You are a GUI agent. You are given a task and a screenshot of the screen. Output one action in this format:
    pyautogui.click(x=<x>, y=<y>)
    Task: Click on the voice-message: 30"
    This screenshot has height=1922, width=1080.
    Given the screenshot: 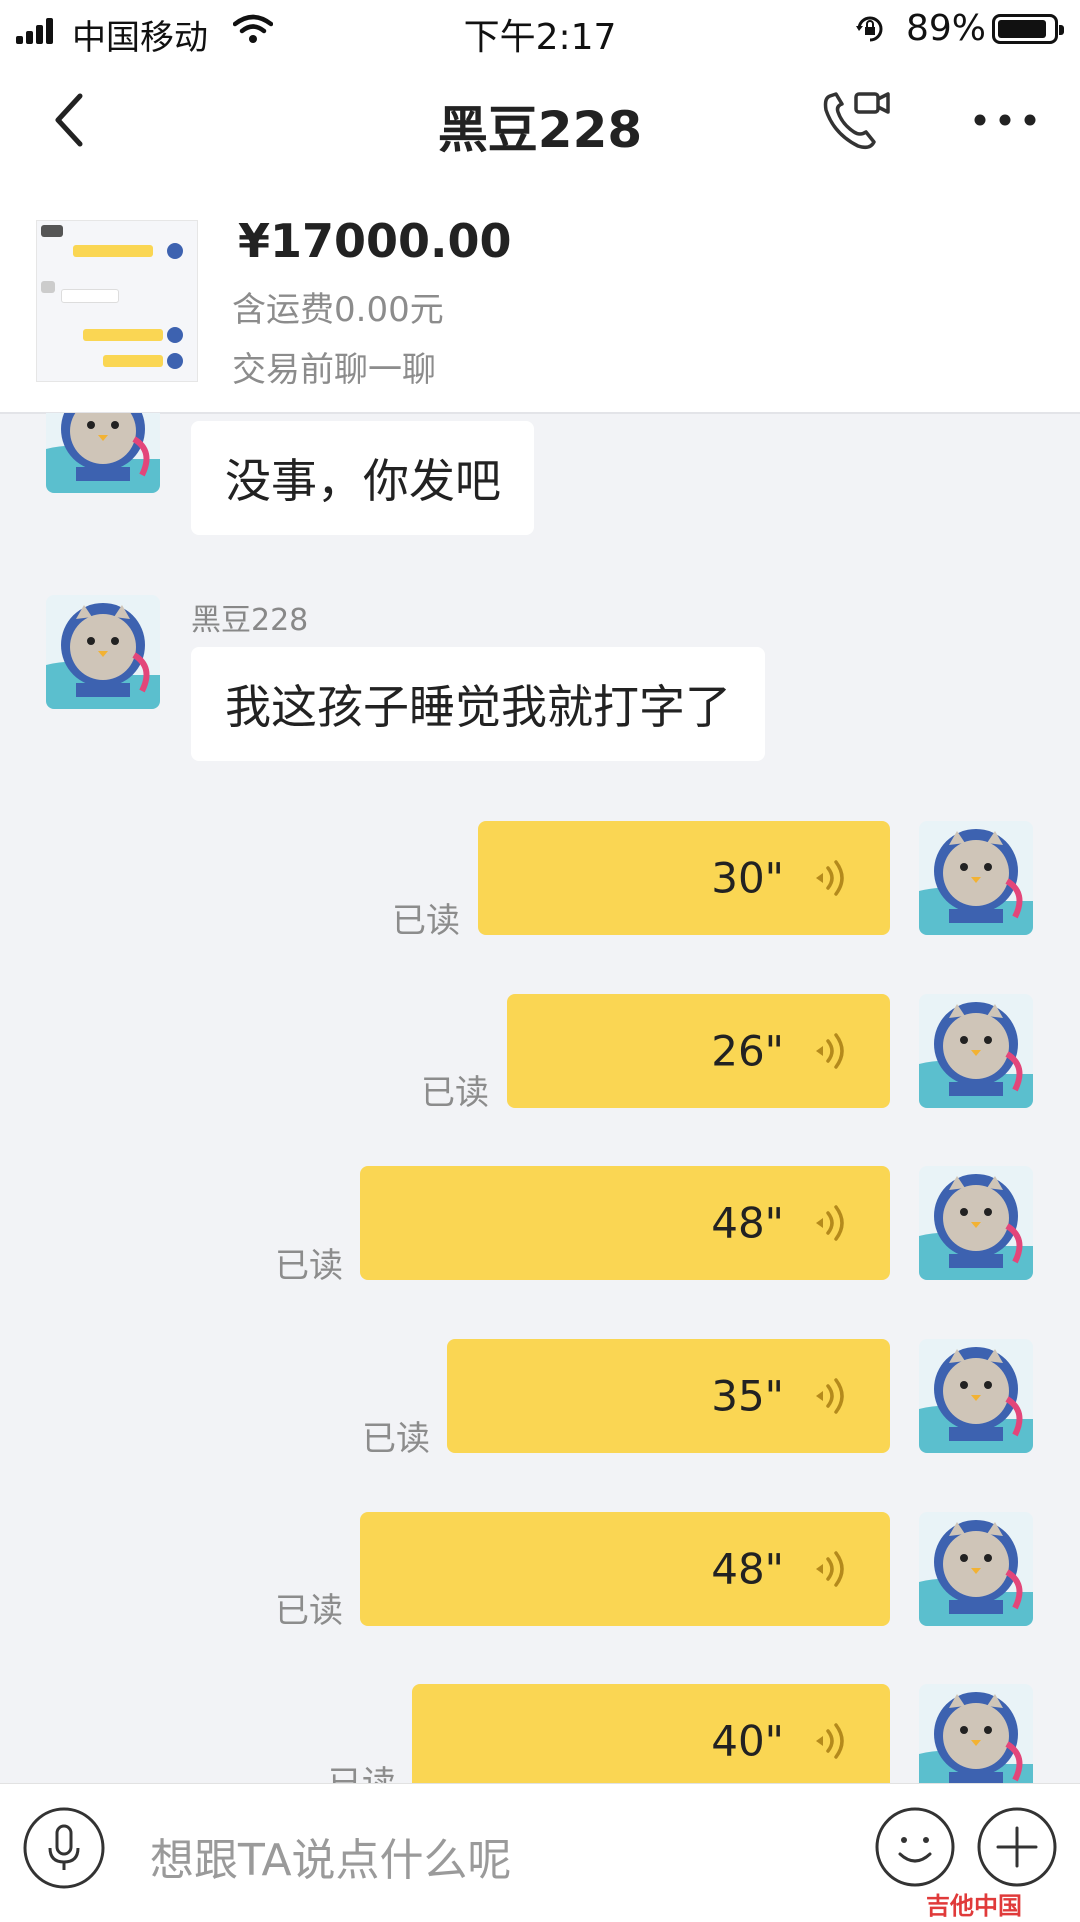 What is the action you would take?
    pyautogui.click(x=684, y=878)
    